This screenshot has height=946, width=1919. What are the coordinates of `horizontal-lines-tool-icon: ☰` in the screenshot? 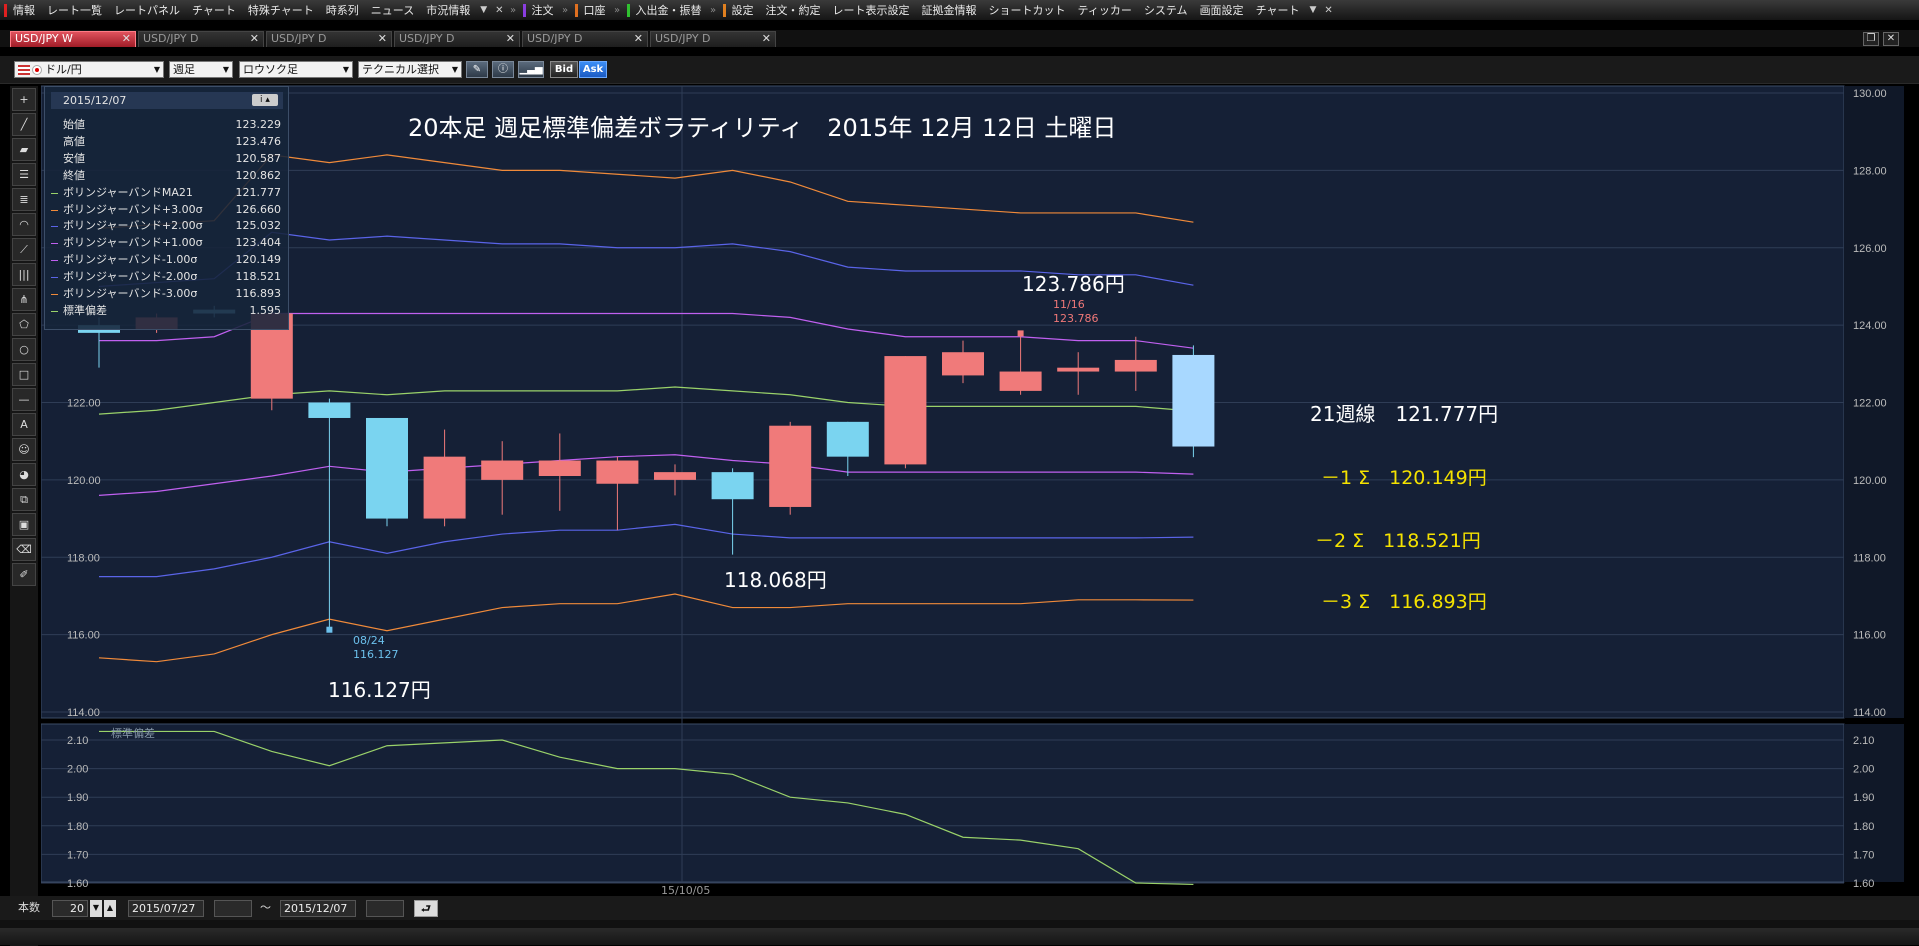 It's located at (24, 174).